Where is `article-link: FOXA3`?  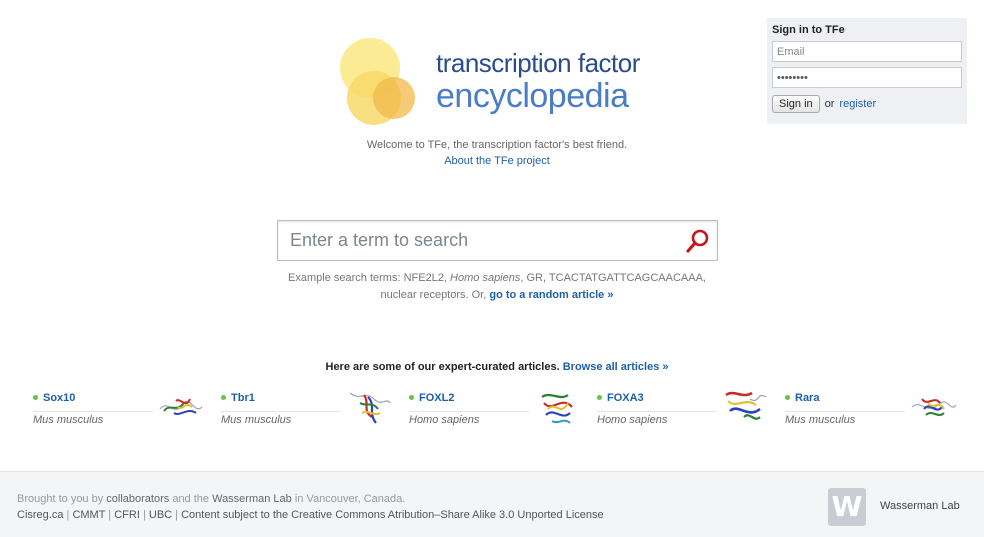
article-link: FOXA3 is located at coordinates (625, 398).